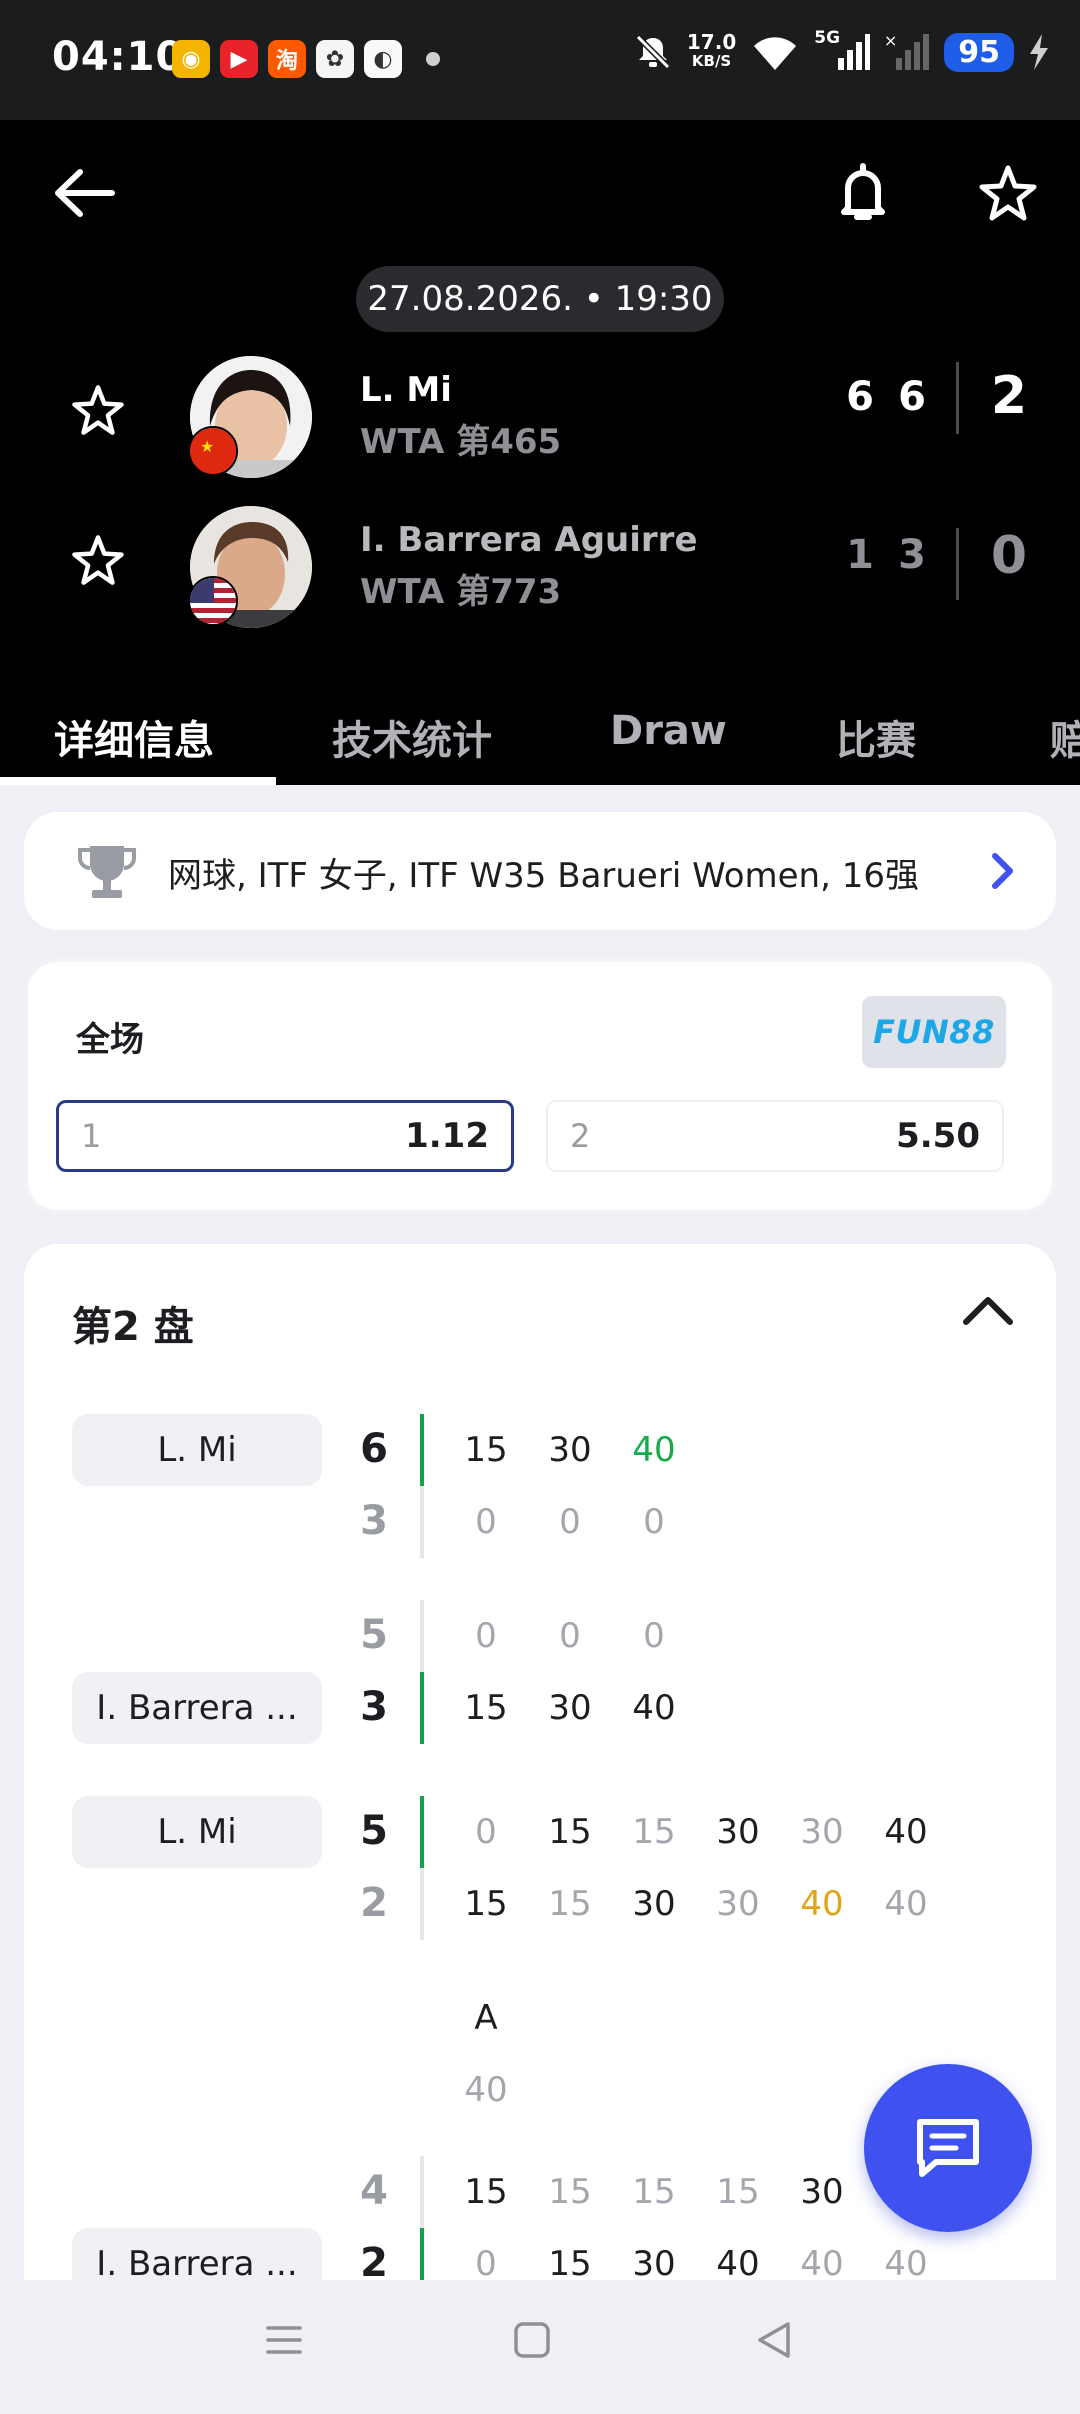 This screenshot has height=2414, width=1080. I want to click on chevron-up-icon, so click(988, 1309).